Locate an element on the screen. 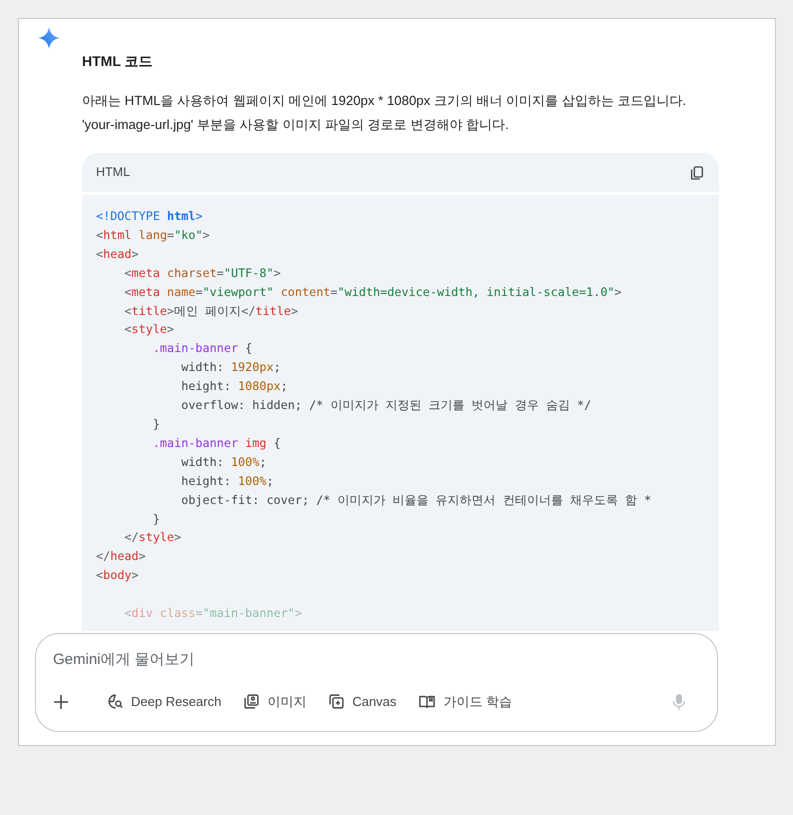 This screenshot has width=793, height=815. code-language-label: HTML is located at coordinates (113, 173).